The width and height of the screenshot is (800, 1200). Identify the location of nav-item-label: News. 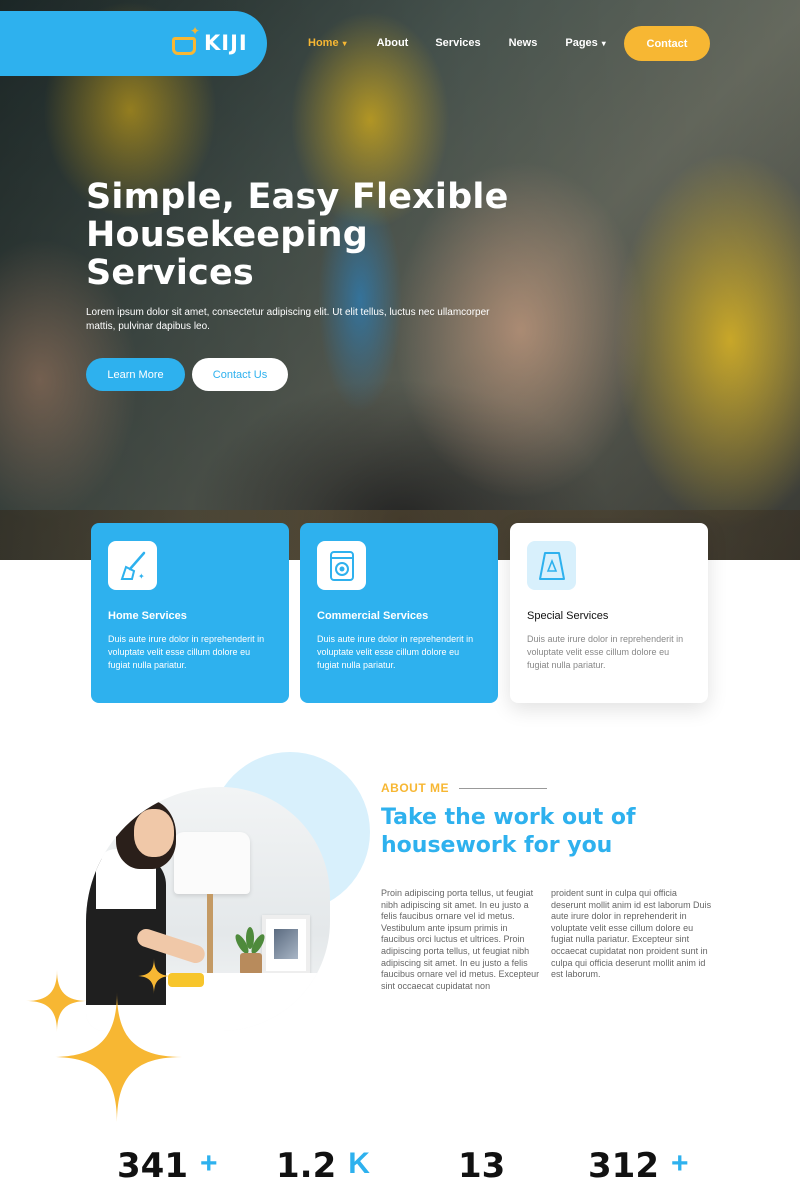
(523, 43).